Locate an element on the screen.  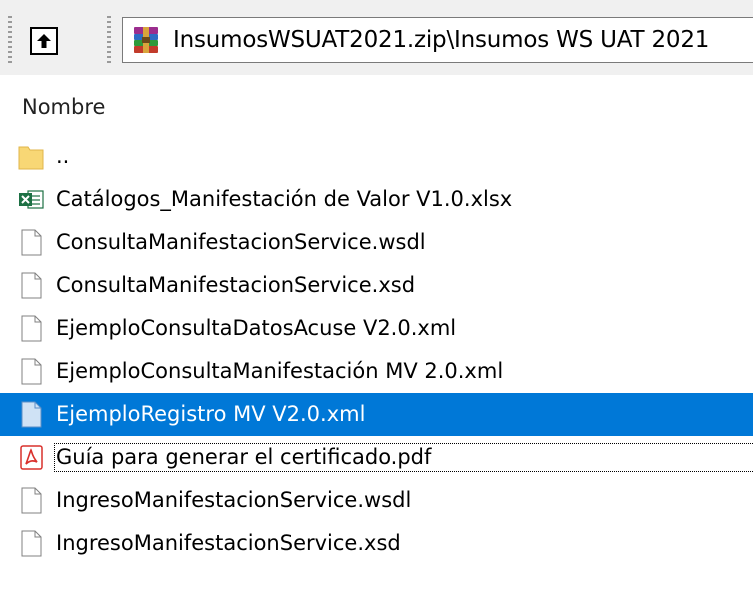
list-item: IngresoManifestacionService.wsdl is located at coordinates (376, 500).